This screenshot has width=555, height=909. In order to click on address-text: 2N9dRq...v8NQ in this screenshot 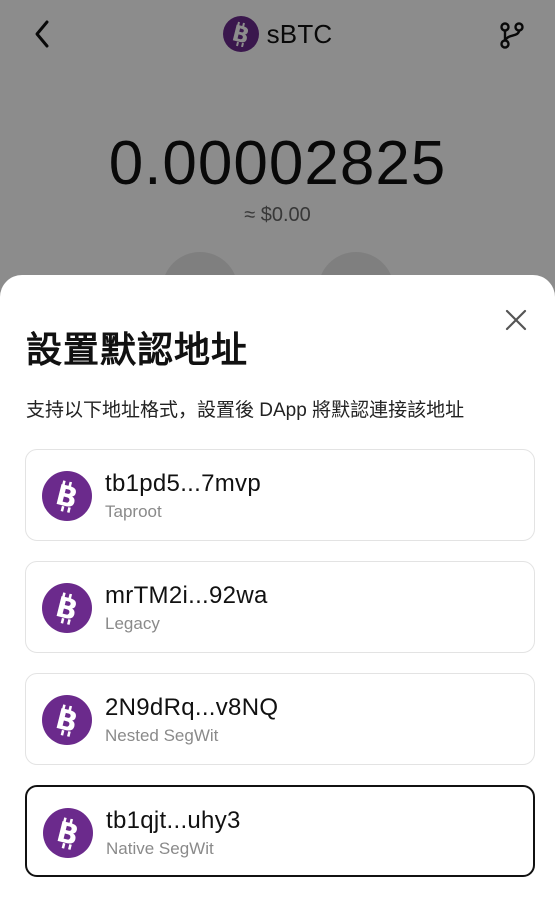, I will do `click(192, 707)`.